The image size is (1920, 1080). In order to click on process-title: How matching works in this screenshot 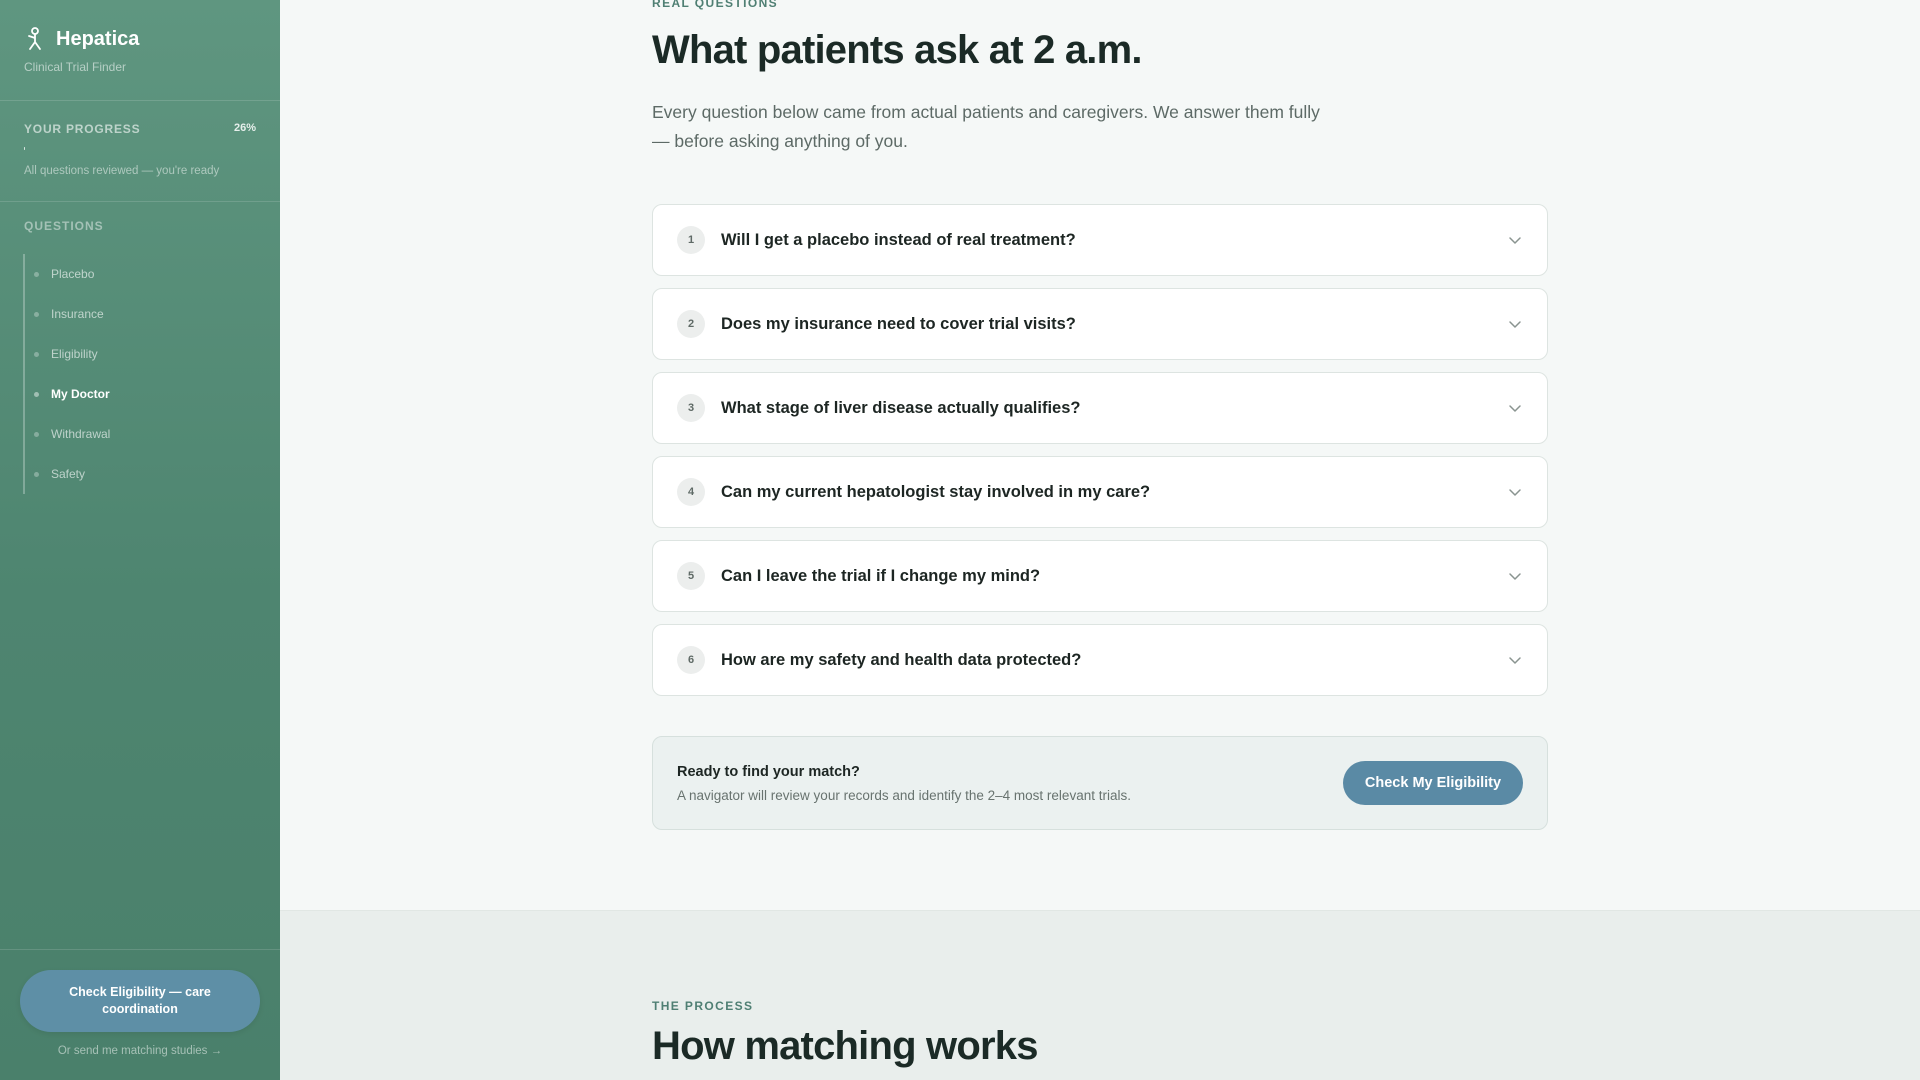, I will do `click(845, 1046)`.